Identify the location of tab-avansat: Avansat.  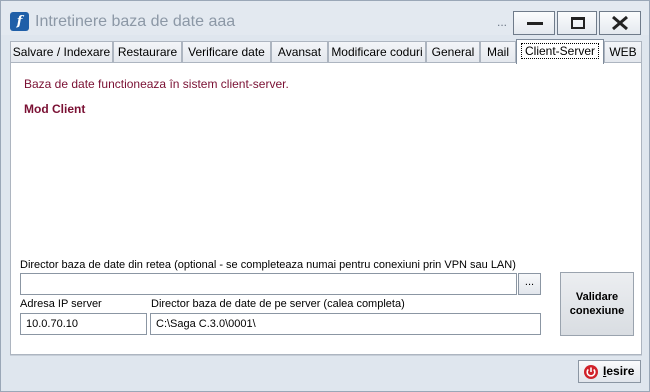
(299, 52).